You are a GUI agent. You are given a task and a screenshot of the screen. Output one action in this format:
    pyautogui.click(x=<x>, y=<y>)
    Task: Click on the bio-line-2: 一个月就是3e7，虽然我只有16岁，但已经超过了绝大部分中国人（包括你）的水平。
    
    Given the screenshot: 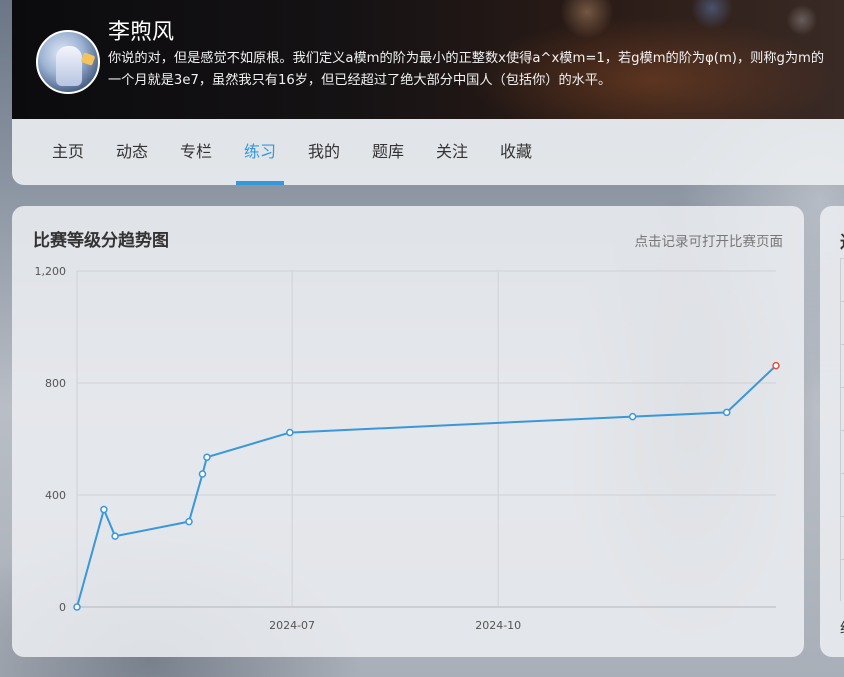 What is the action you would take?
    pyautogui.click(x=360, y=80)
    